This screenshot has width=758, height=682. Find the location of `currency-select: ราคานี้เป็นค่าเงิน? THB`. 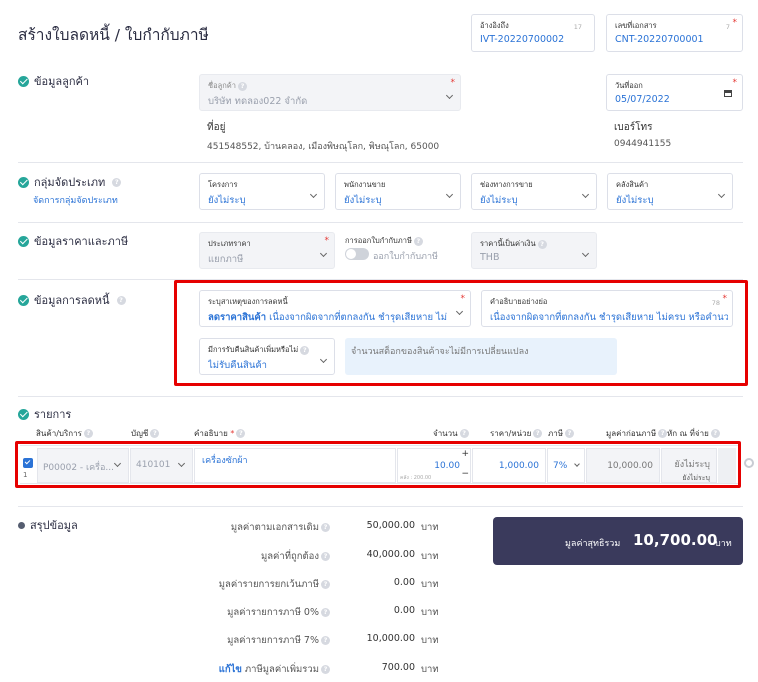

currency-select: ราคานี้เป็นค่าเงิน? THB is located at coordinates (534, 250).